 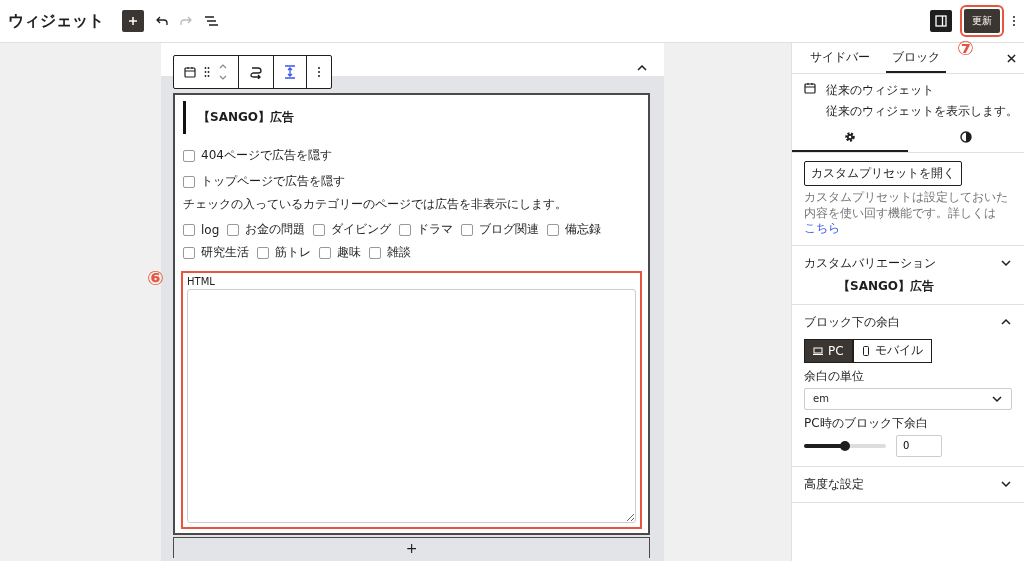 I want to click on laptop-icon, so click(x=818, y=350).